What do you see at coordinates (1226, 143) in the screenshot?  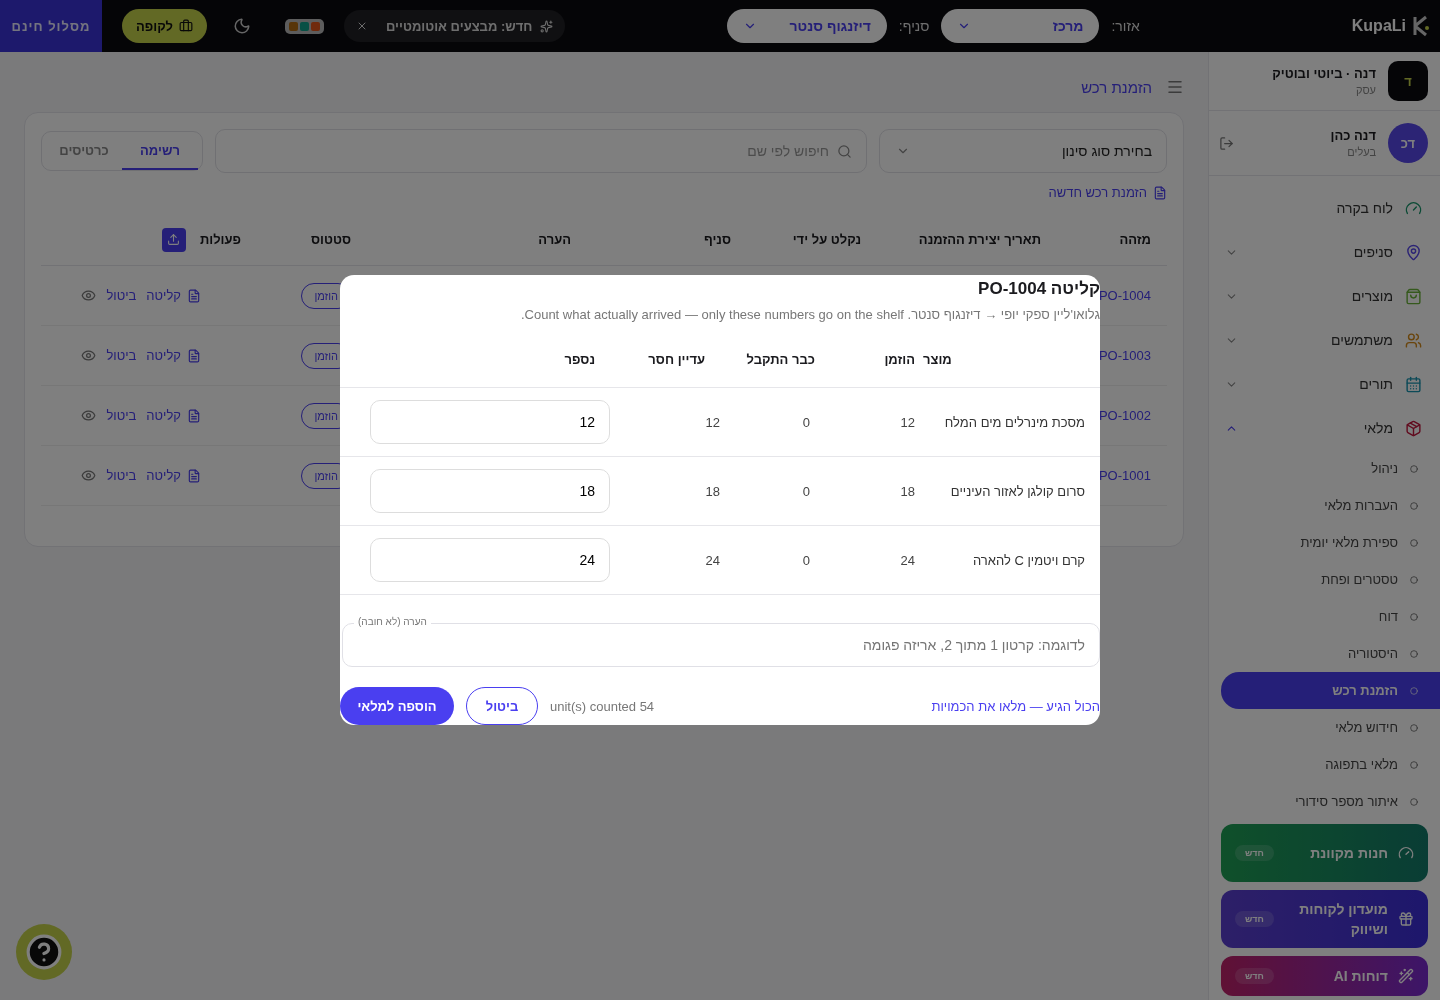 I see `logout-icon` at bounding box center [1226, 143].